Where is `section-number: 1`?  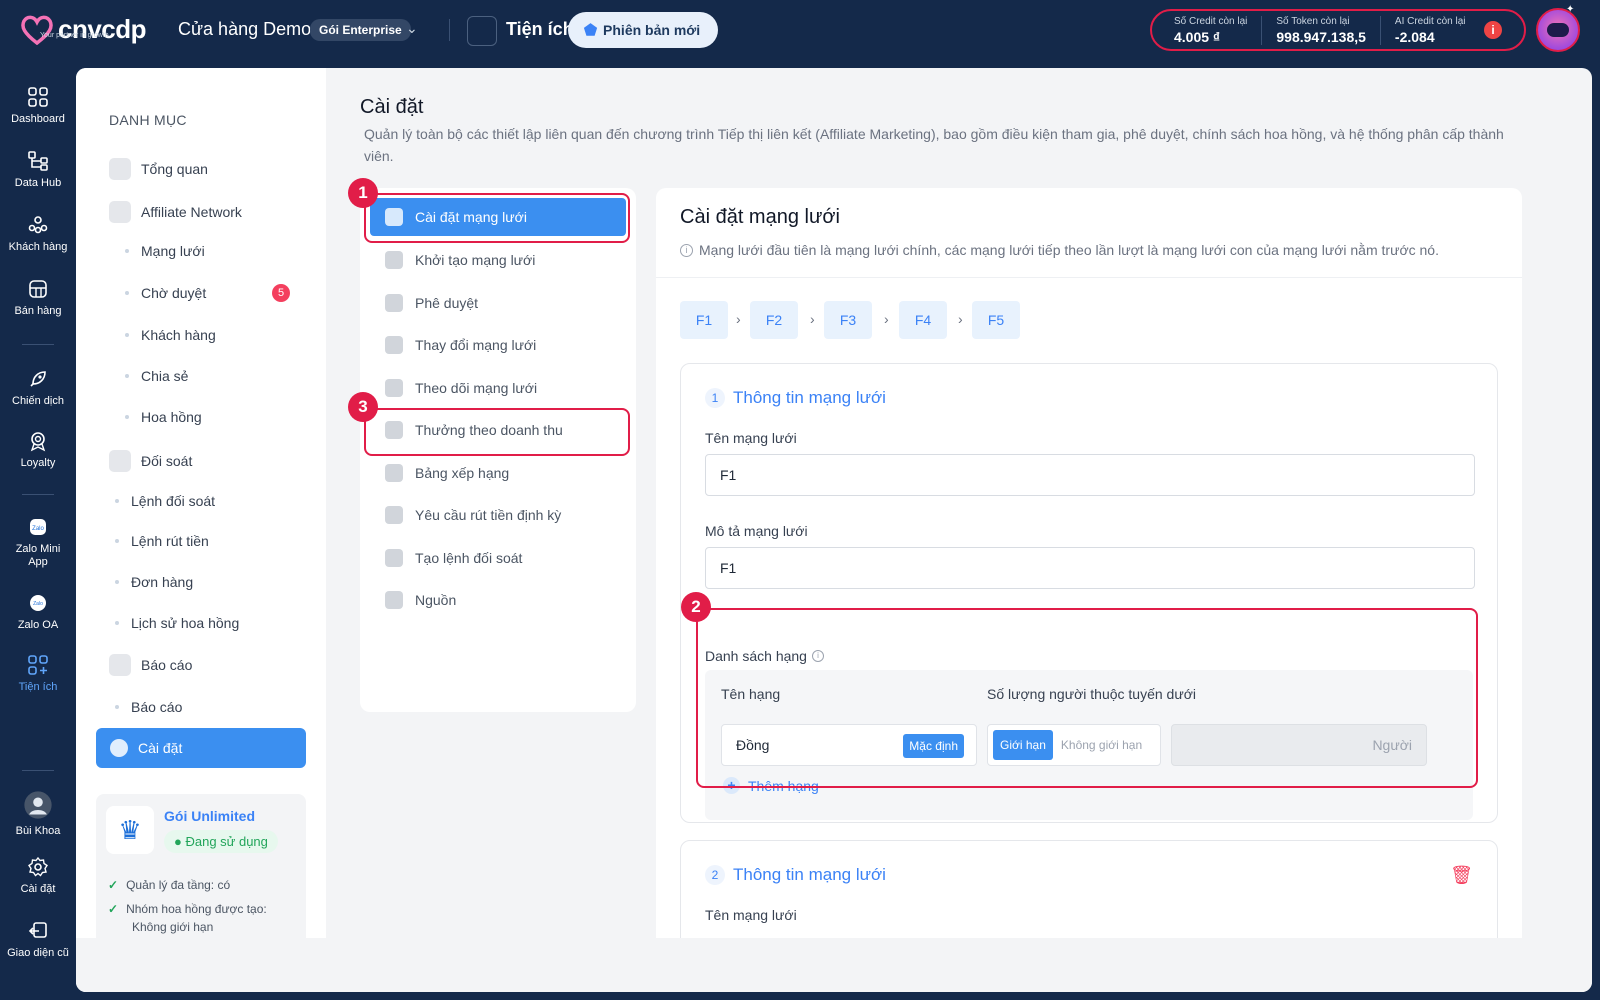
section-number: 1 is located at coordinates (715, 398).